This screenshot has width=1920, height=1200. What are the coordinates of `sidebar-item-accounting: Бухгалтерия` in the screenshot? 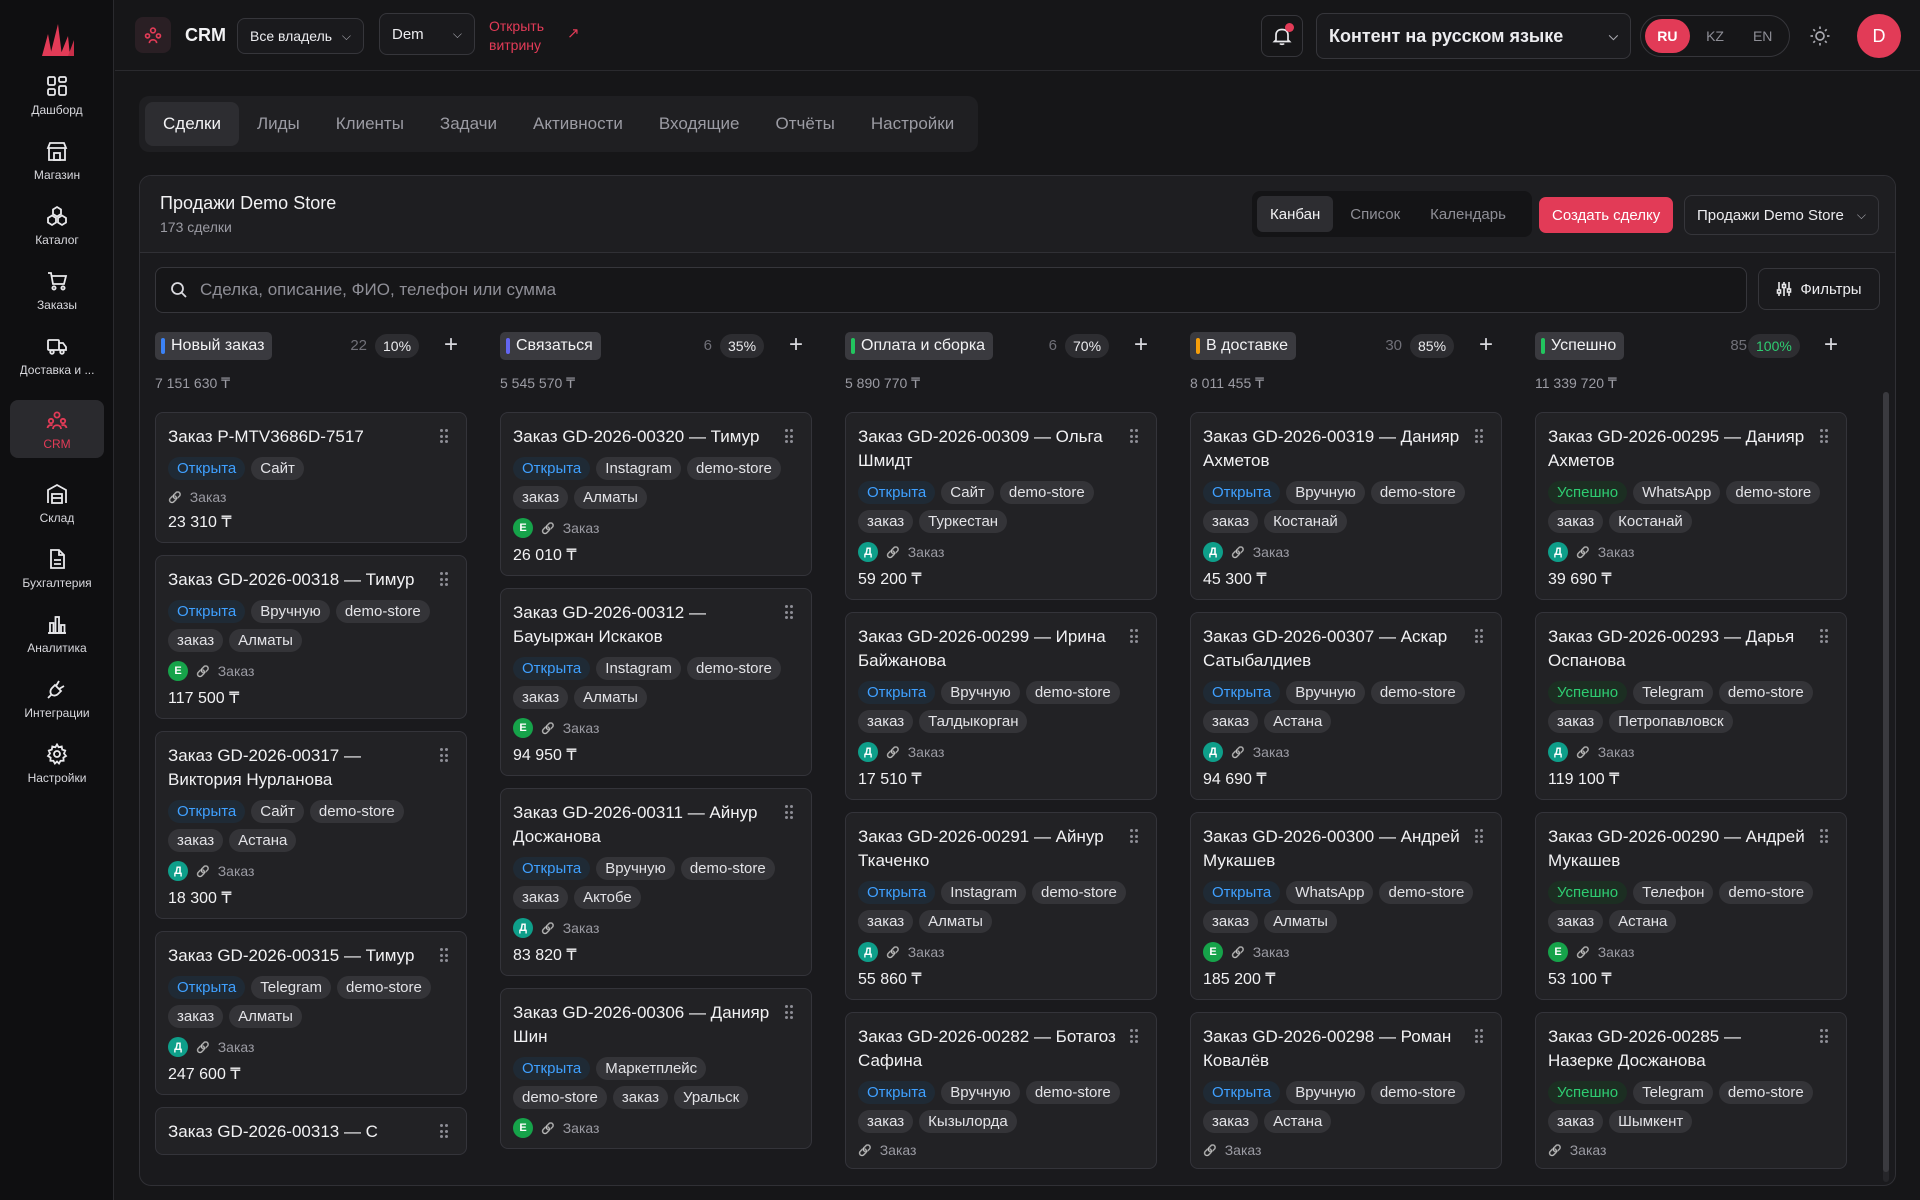 It's located at (57, 568).